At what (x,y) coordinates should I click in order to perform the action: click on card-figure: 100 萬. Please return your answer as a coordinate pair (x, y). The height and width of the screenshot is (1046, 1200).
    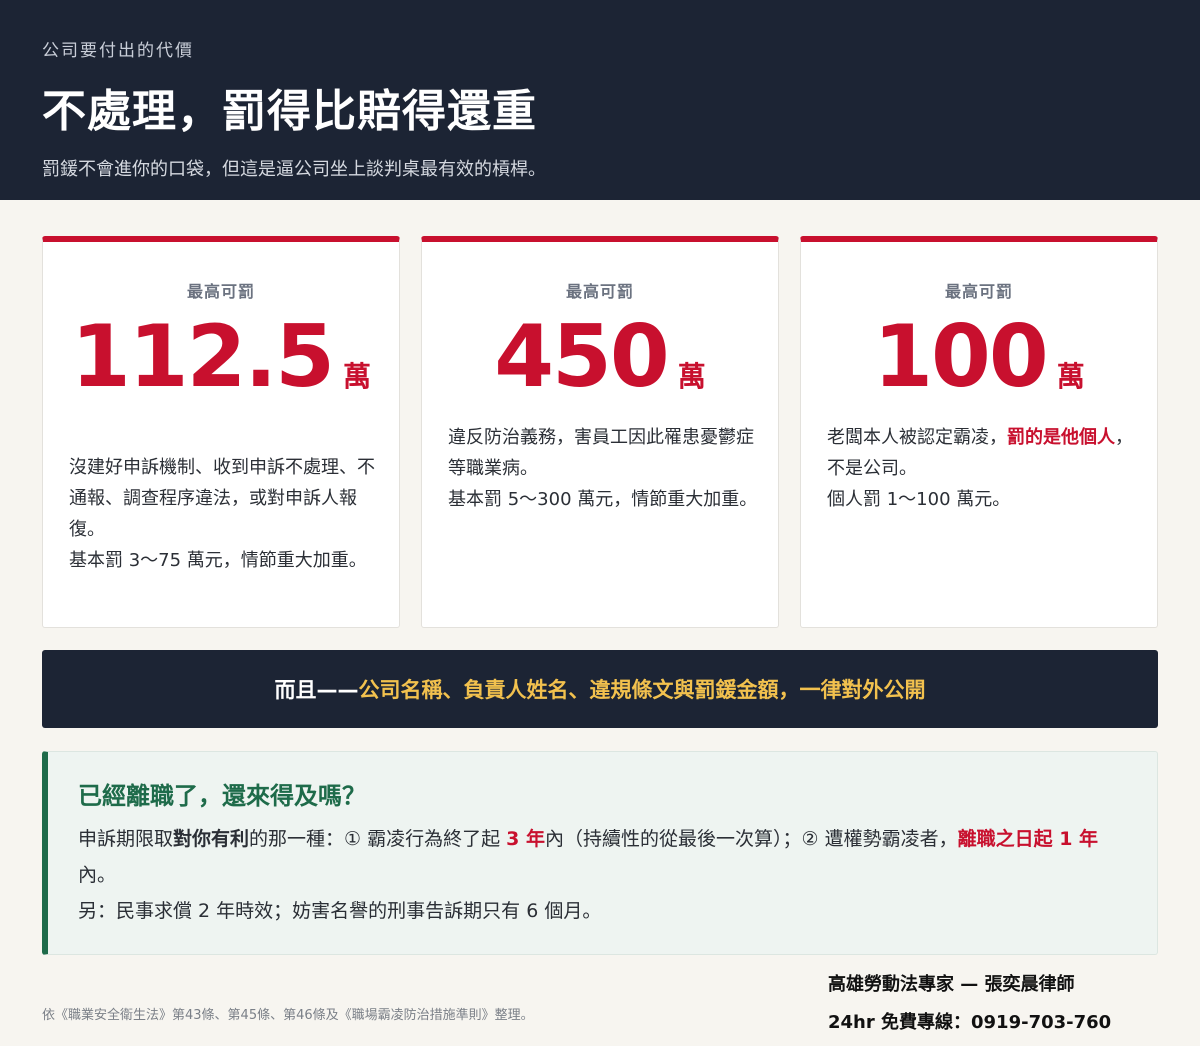
    Looking at the image, I should click on (979, 357).